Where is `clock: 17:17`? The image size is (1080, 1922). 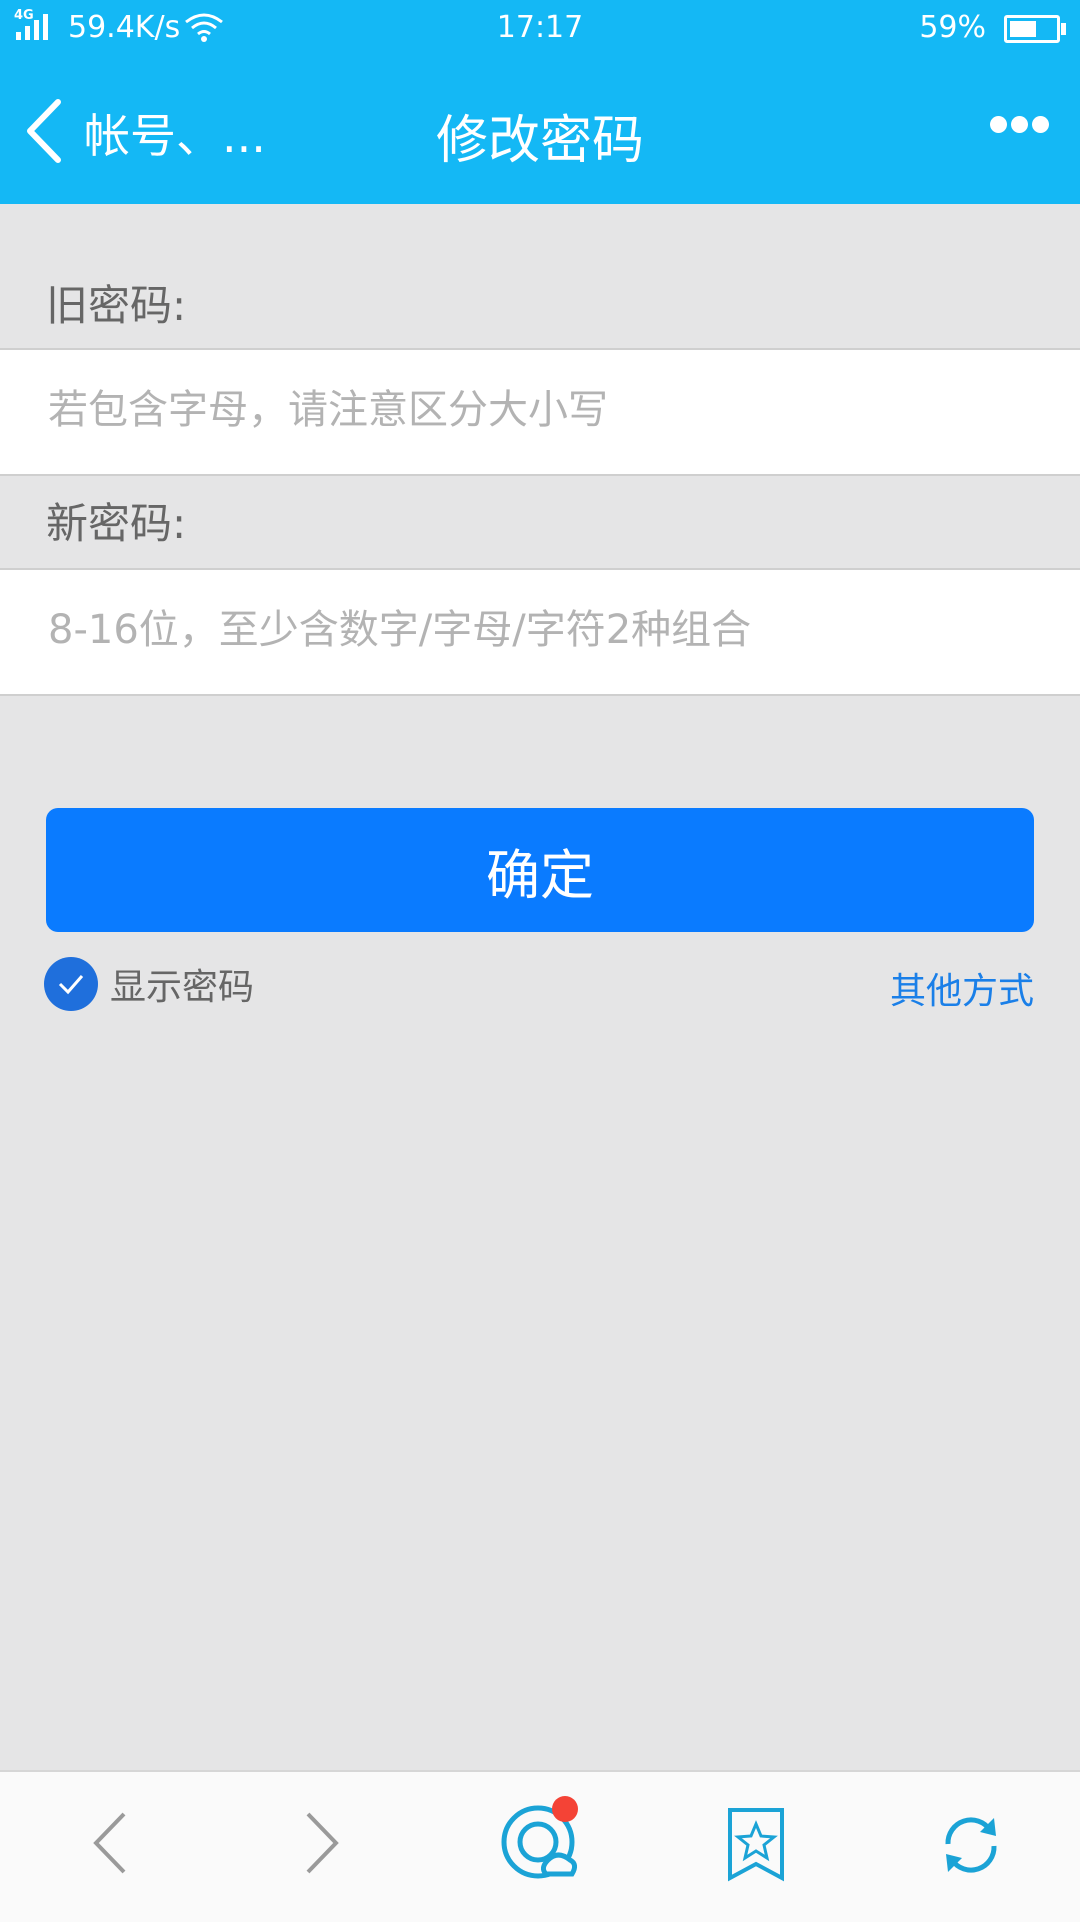 clock: 17:17 is located at coordinates (540, 27).